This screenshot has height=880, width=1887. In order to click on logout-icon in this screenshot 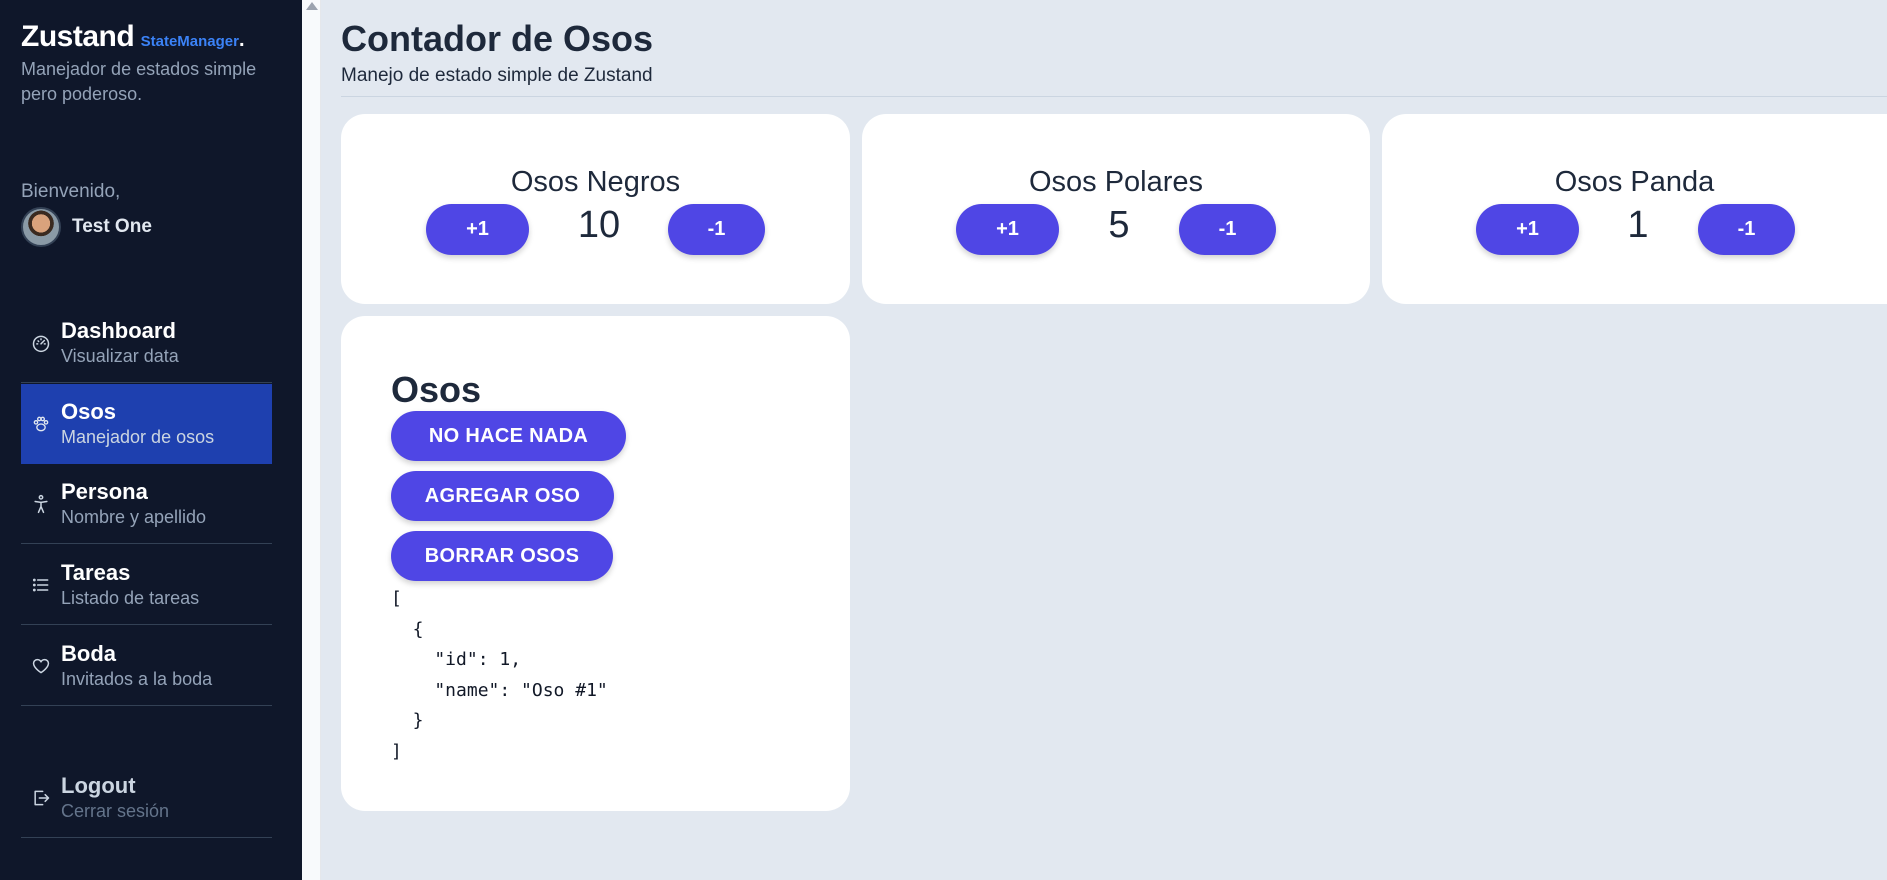, I will do `click(41, 798)`.